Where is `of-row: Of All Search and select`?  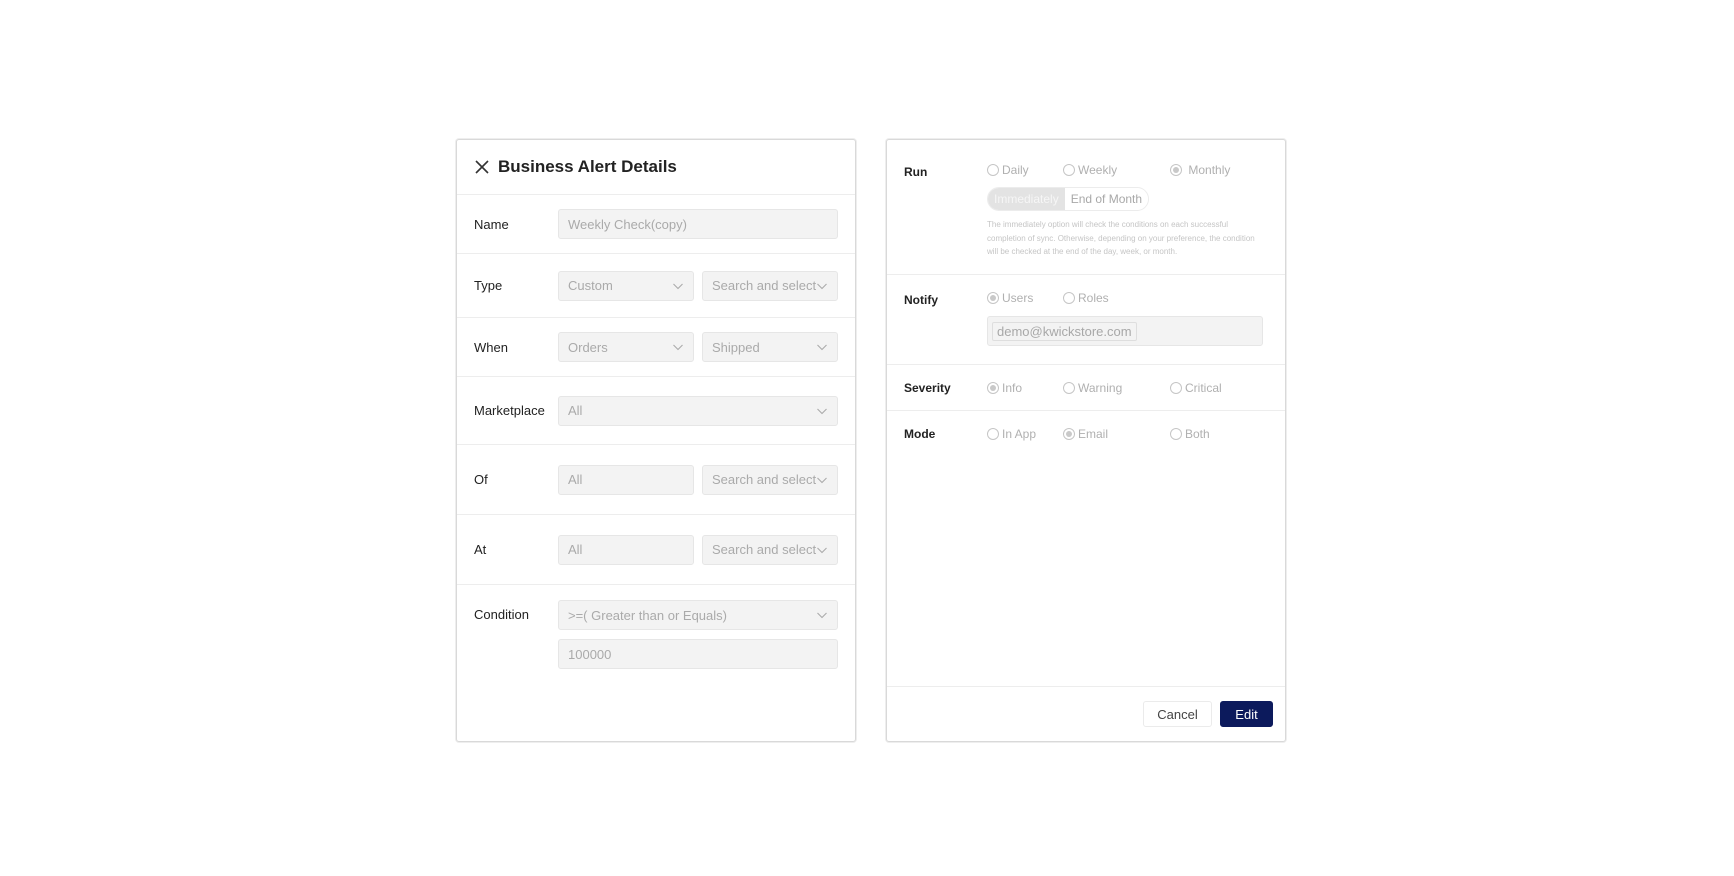 of-row: Of All Search and select is located at coordinates (656, 480).